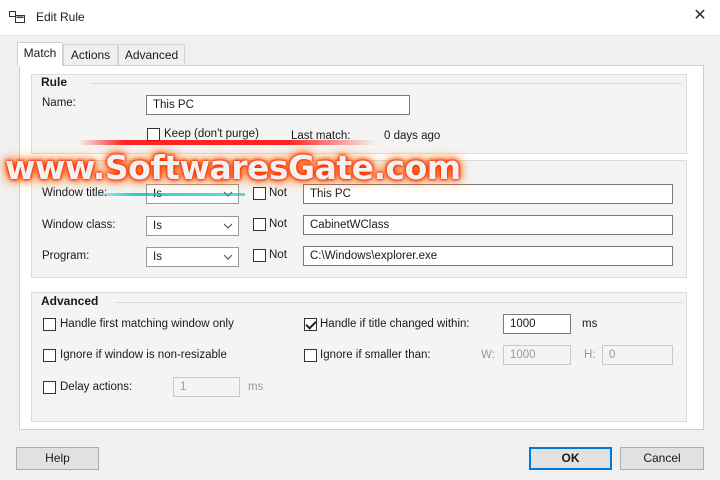 The height and width of the screenshot is (480, 720). Describe the element at coordinates (228, 142) in the screenshot. I see `watermark-red-streak` at that location.